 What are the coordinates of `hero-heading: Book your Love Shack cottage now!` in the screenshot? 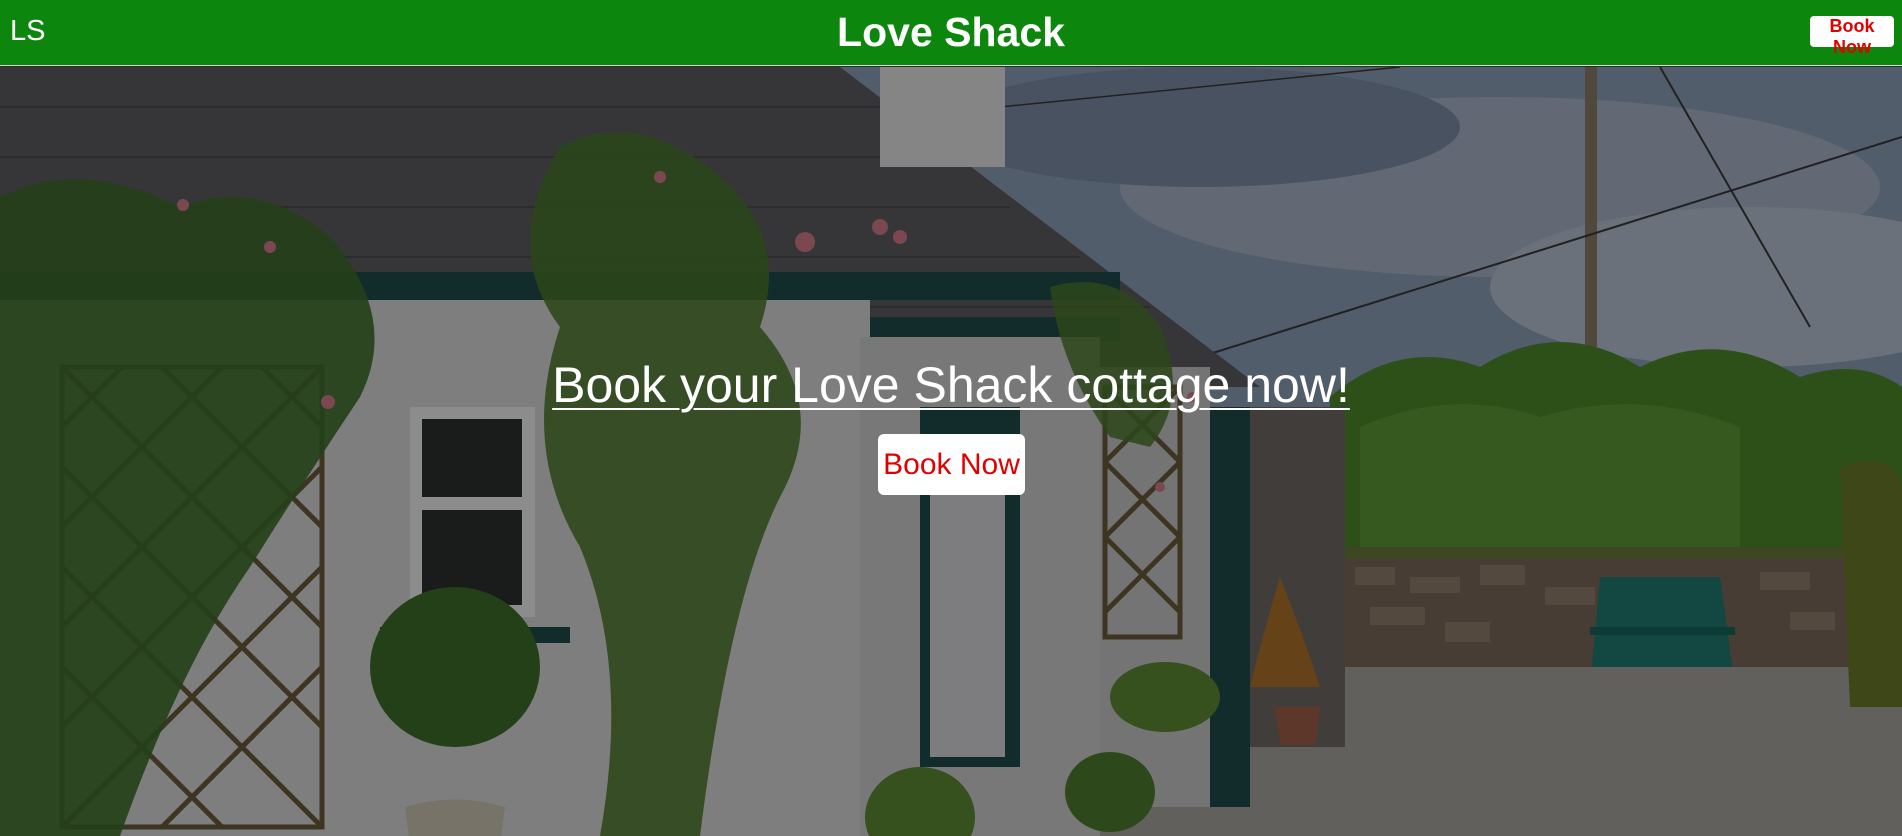 It's located at (951, 385).